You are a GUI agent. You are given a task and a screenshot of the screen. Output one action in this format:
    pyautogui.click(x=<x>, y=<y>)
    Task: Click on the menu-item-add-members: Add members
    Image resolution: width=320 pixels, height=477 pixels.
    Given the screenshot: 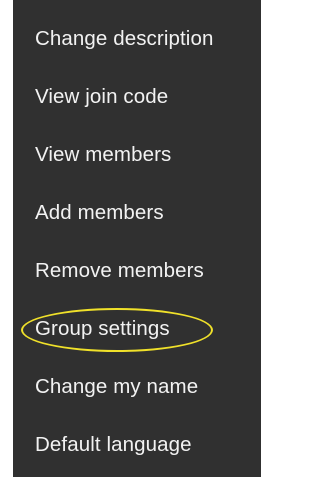 What is the action you would take?
    pyautogui.click(x=137, y=213)
    